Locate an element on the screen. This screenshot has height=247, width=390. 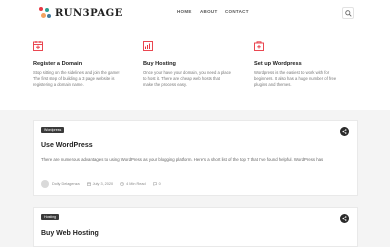
hosting-icon is located at coordinates (148, 46).